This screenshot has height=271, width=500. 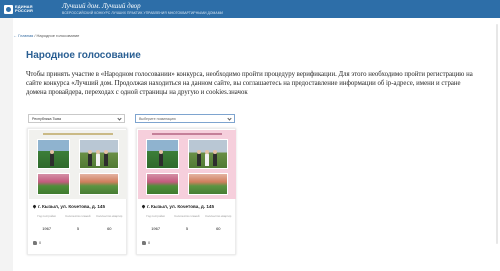 What do you see at coordinates (24, 8) in the screenshot?
I see `logo-text: ЕДИНАЯ РОССИЯ` at bounding box center [24, 8].